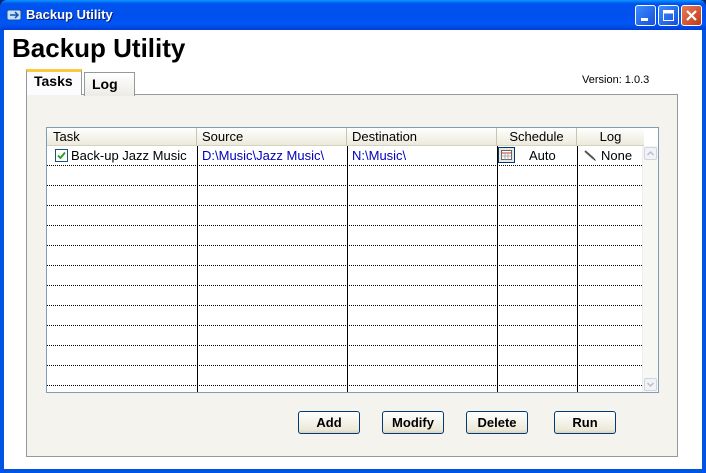  Describe the element at coordinates (585, 422) in the screenshot. I see `run-button: Run` at that location.